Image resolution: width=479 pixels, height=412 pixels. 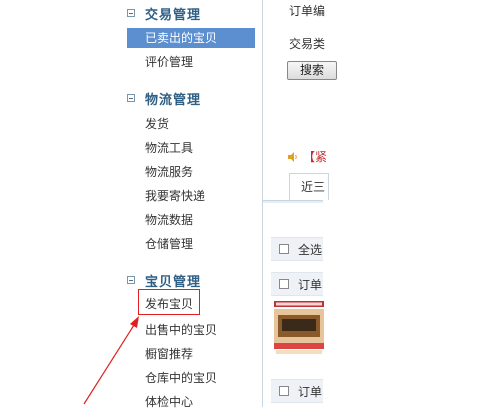 What do you see at coordinates (173, 15) in the screenshot?
I see `group-title-trade: 交易管理` at bounding box center [173, 15].